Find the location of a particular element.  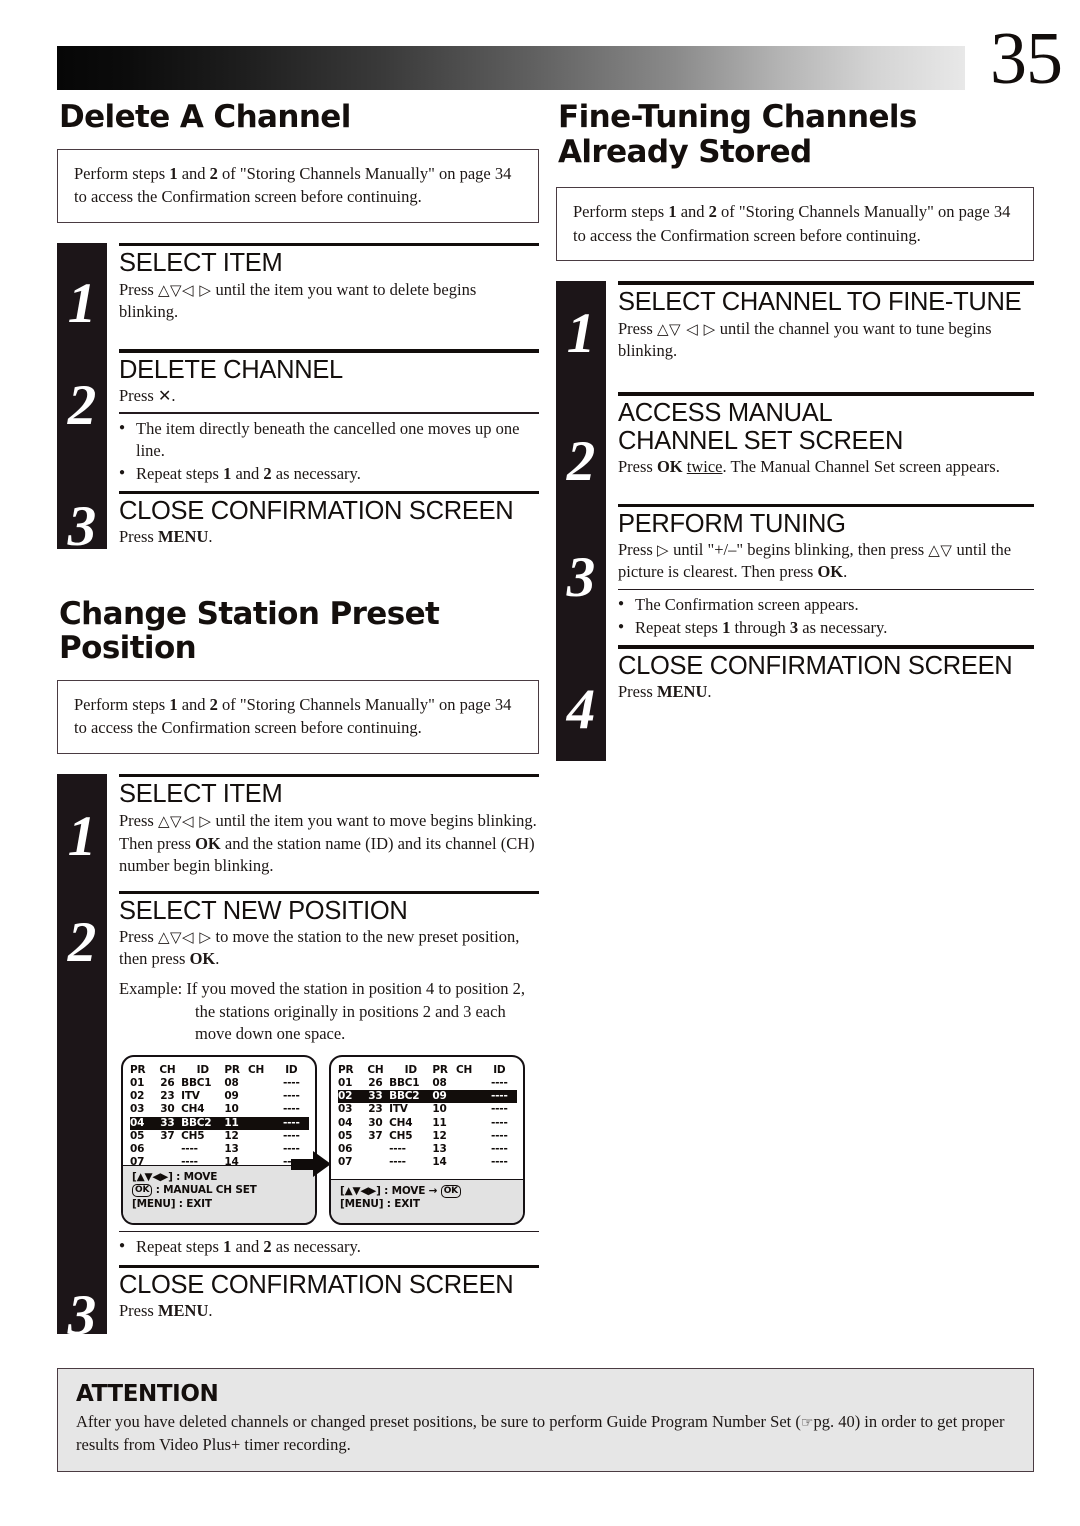

attention-title: ATTENTION is located at coordinates (147, 1394).